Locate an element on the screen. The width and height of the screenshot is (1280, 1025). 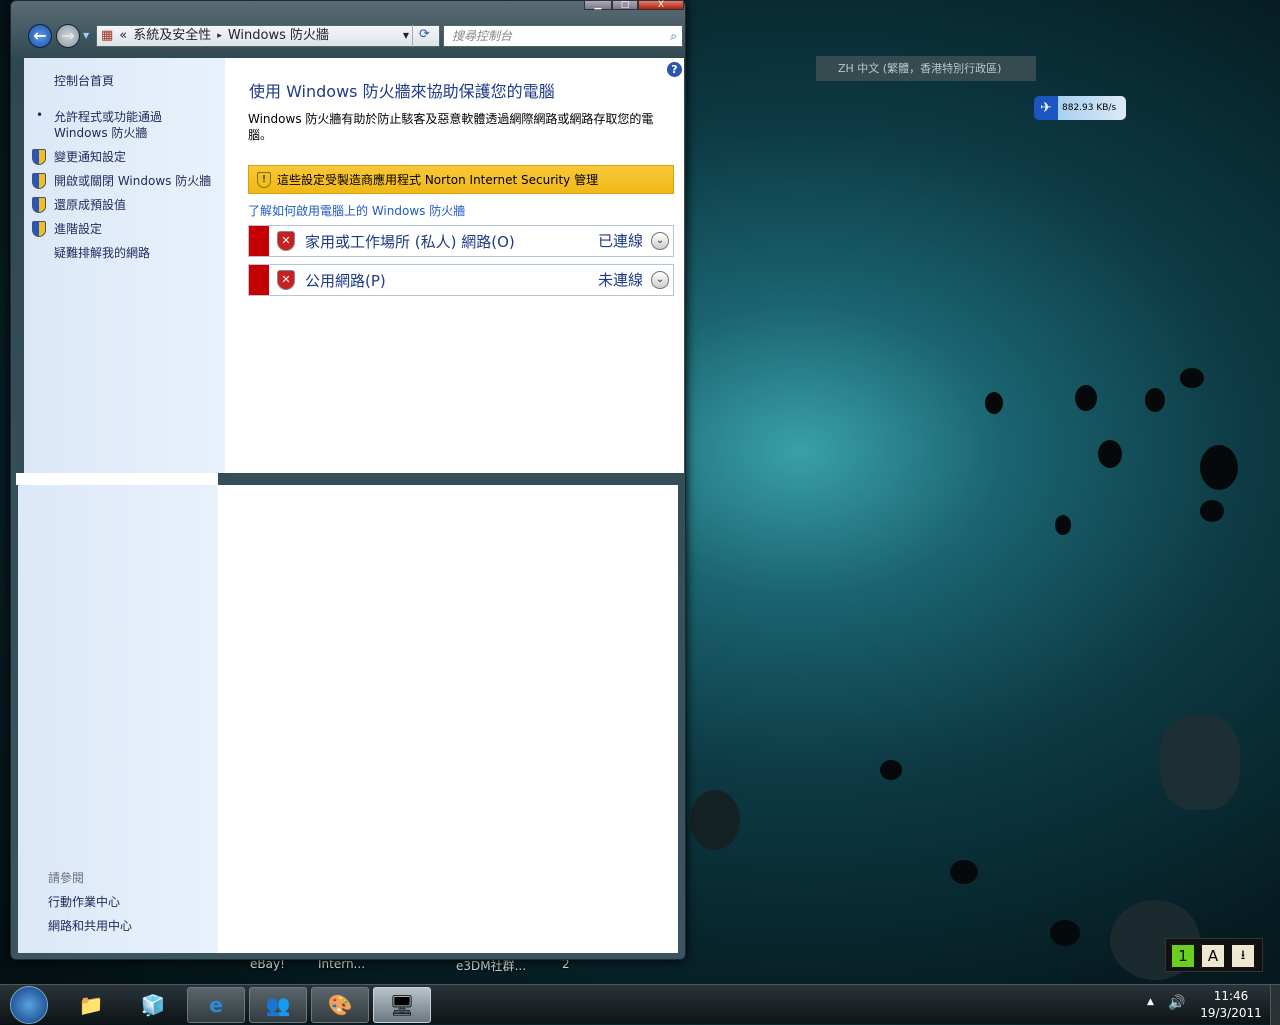
breadcrumb-parent: 系統及安全性 is located at coordinates (172, 36).